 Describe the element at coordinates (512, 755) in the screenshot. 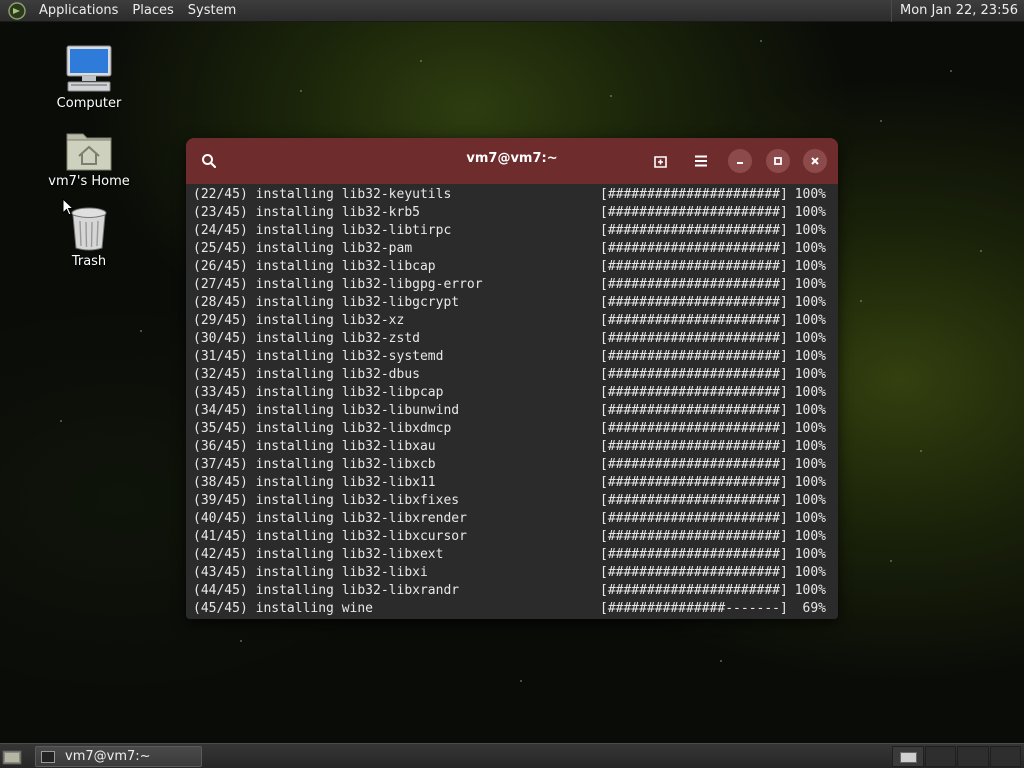

I see `bottom-panel: vm7@vm7:~` at that location.